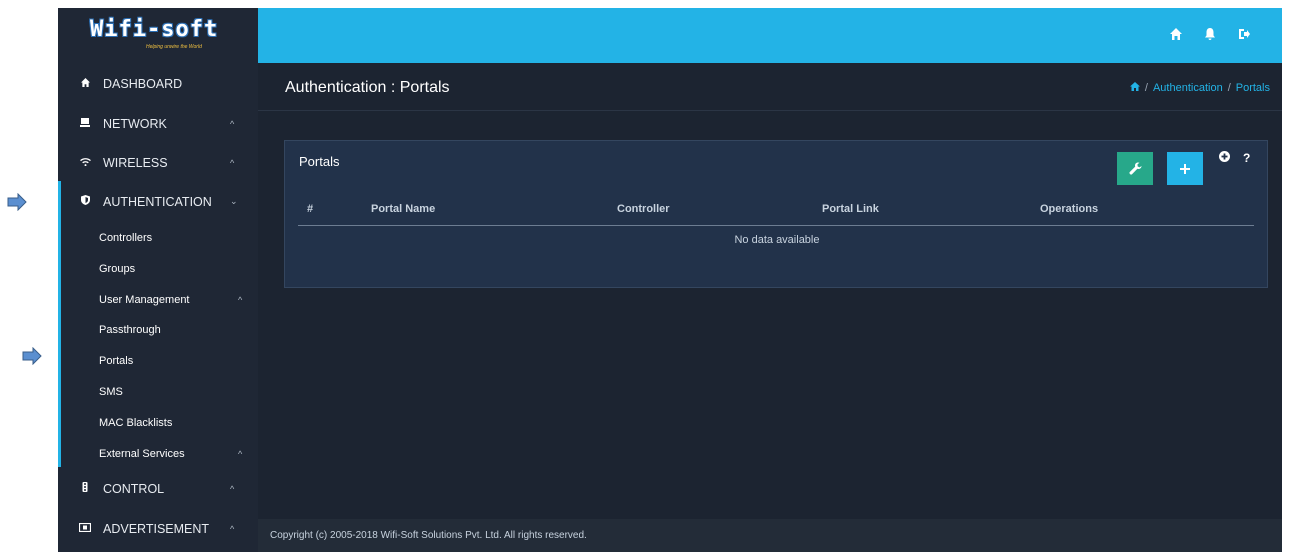 Image resolution: width=1293 pixels, height=552 pixels. Describe the element at coordinates (310, 209) in the screenshot. I see `column-header-index: #` at that location.